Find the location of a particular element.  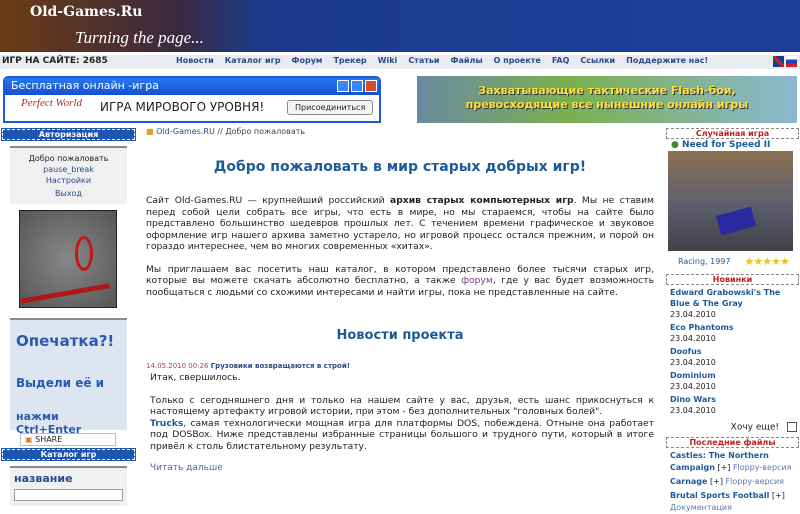

nav-wiki: Wiki is located at coordinates (388, 60).